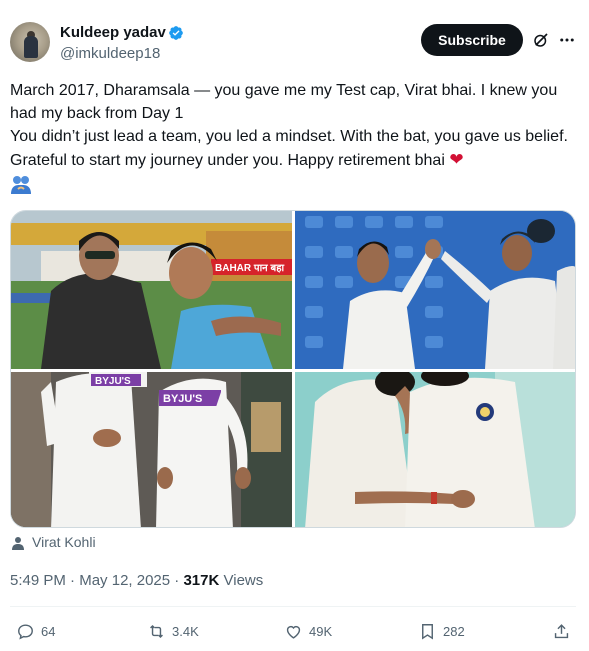 The height and width of the screenshot is (651, 589). What do you see at coordinates (31, 47) in the screenshot?
I see `avatar-figure-body` at bounding box center [31, 47].